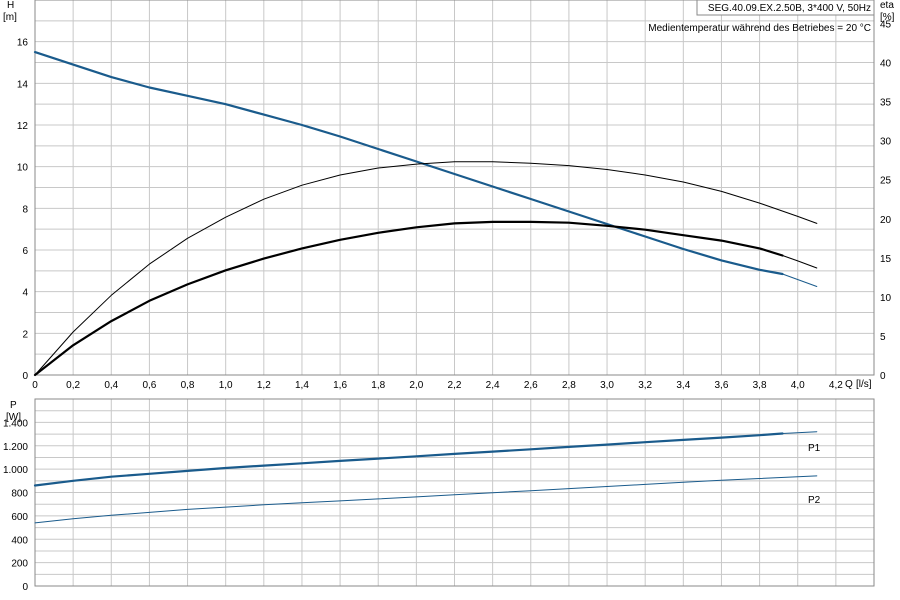 The image size is (900, 600). Describe the element at coordinates (683, 385) in the screenshot. I see `x-tick-label: 3,4` at that location.